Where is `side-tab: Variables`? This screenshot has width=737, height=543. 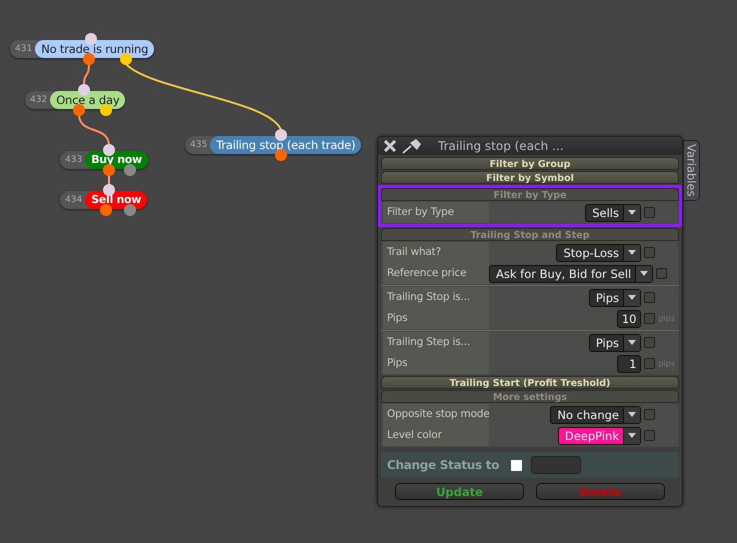
side-tab: Variables is located at coordinates (691, 170).